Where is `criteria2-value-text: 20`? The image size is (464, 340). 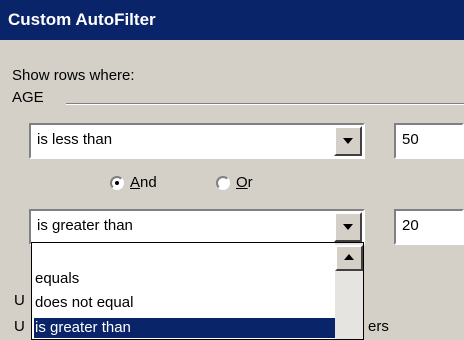
criteria2-value-text: 20 is located at coordinates (410, 225).